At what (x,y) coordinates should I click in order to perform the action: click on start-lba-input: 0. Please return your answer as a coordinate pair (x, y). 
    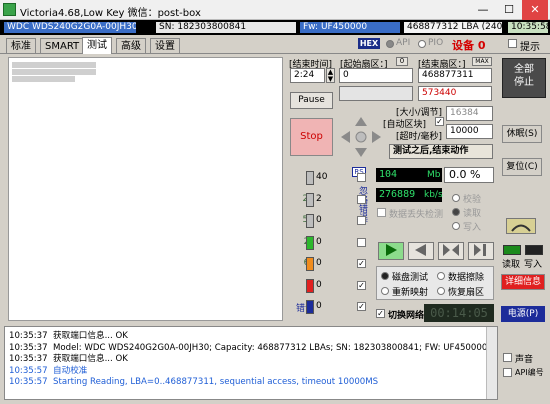
    Looking at the image, I should click on (376, 75).